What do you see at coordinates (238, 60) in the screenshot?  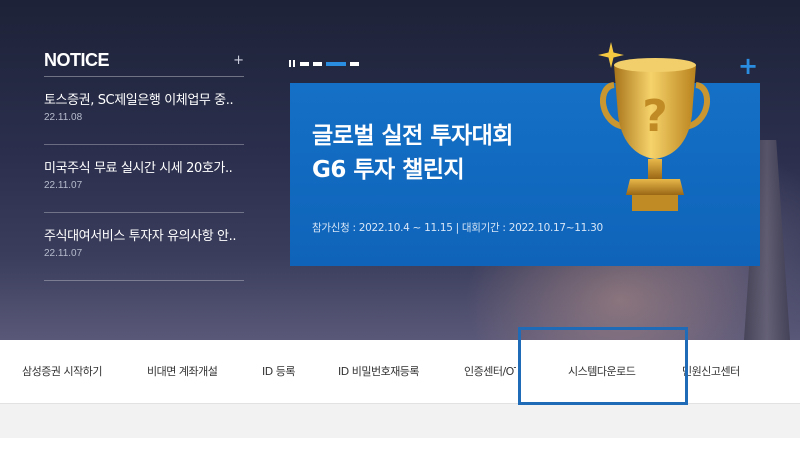 I see `notice-more-button: +` at bounding box center [238, 60].